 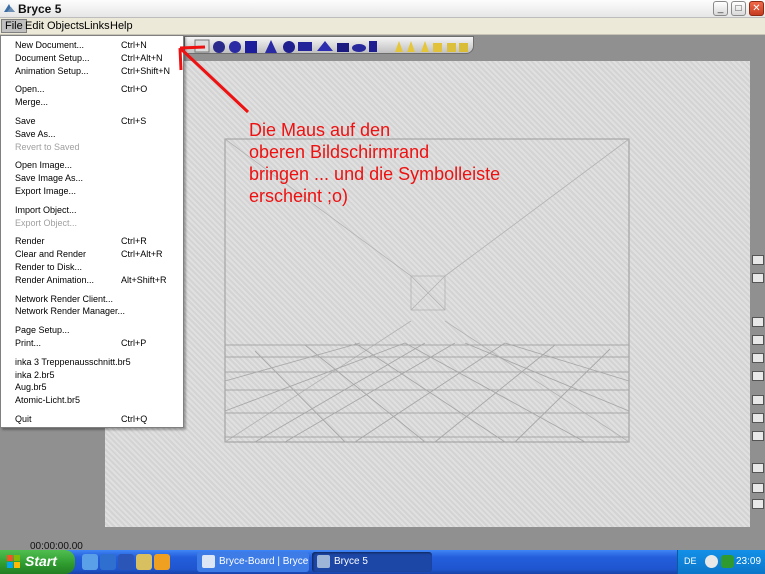 I want to click on security-tray-icon, so click(x=727, y=561).